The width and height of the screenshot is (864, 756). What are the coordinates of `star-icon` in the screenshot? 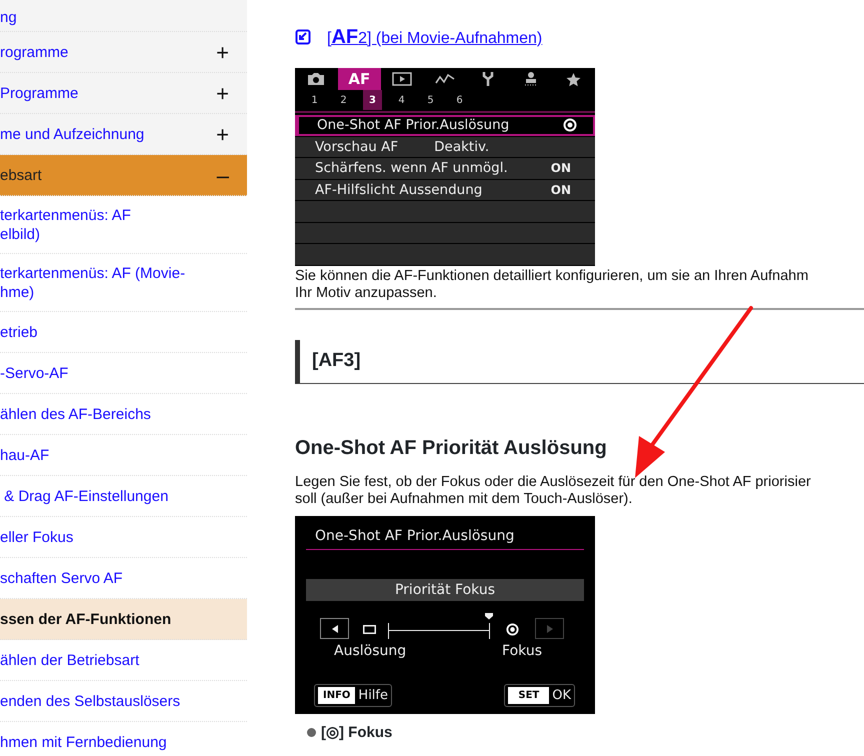 It's located at (574, 79).